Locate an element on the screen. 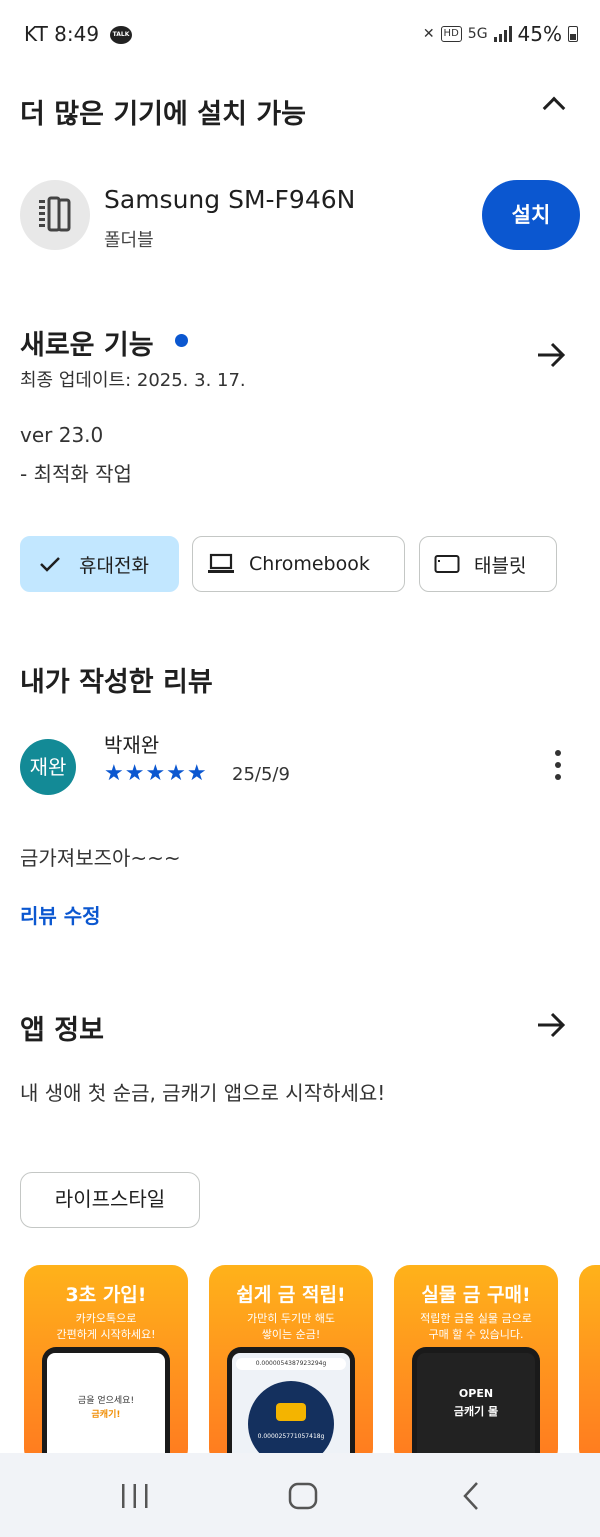 Image resolution: width=600 pixels, height=1537 pixels. battery-icon is located at coordinates (573, 34).